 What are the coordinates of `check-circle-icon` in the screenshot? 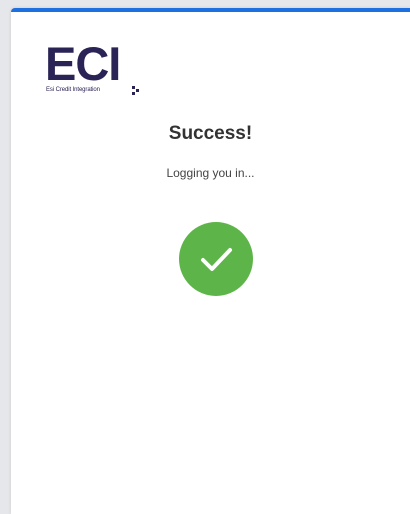 It's located at (216, 259).